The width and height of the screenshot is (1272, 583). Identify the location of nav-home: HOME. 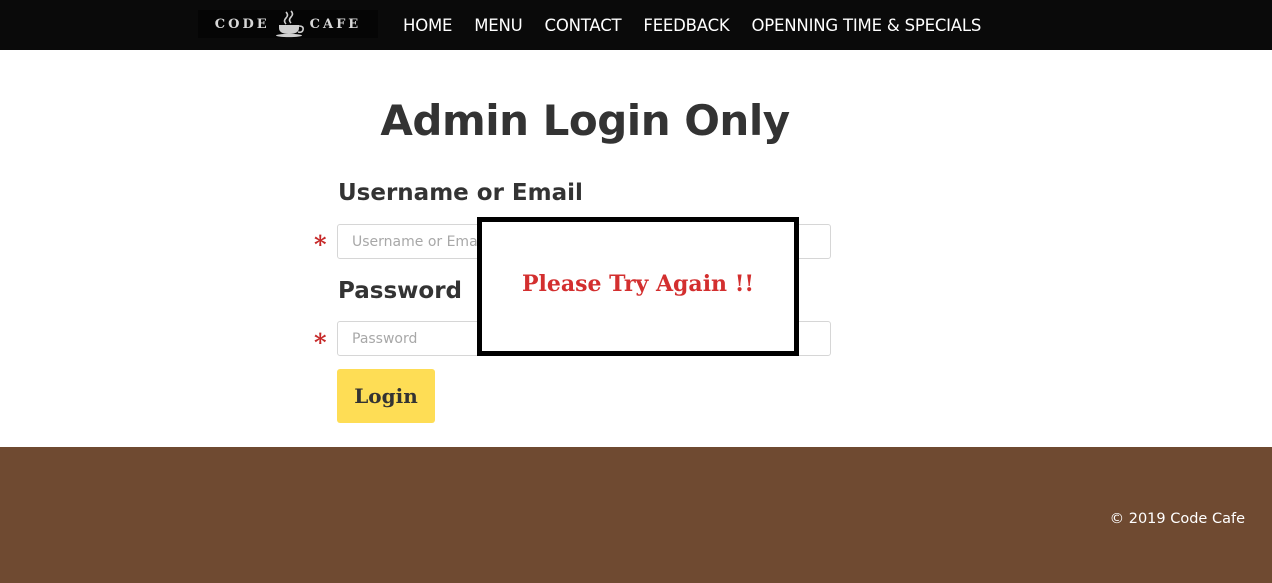
(427, 25).